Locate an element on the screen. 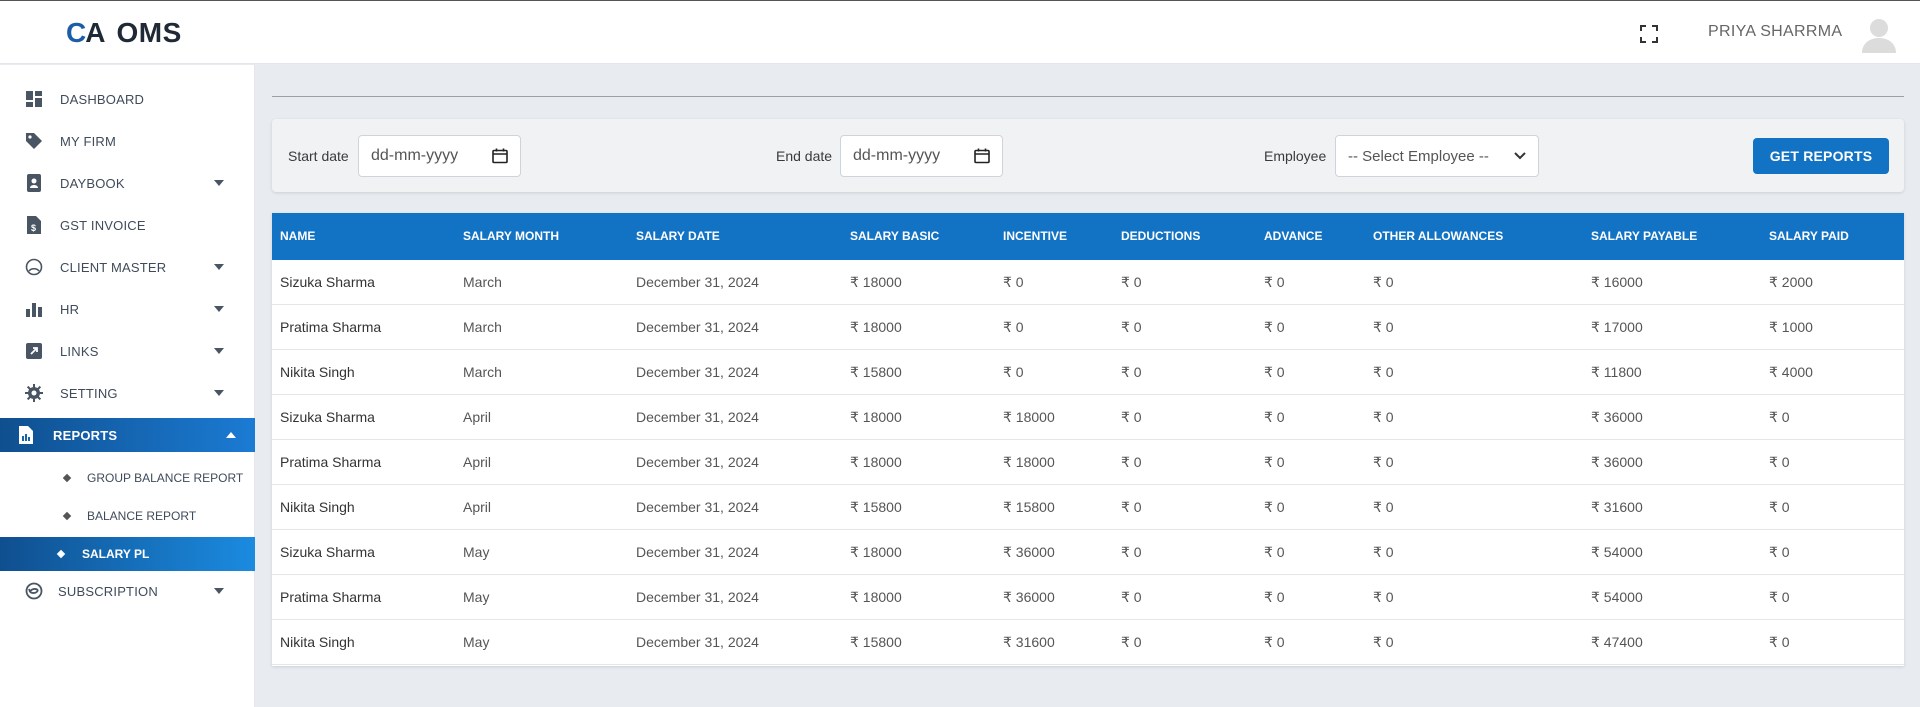  sidebar-item-gst-invoice: $ GST INVOICE is located at coordinates (127, 225).